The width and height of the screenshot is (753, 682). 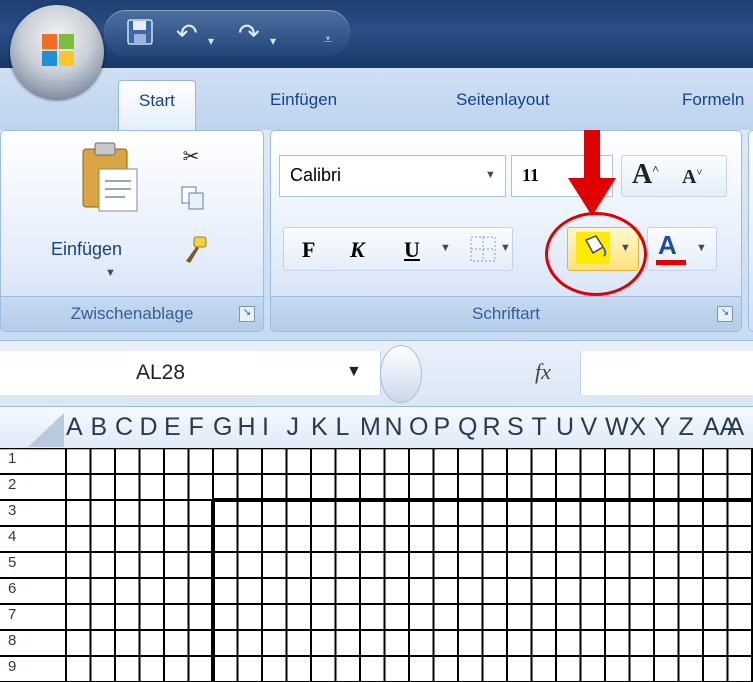 What do you see at coordinates (418, 427) in the screenshot?
I see `column-header: O` at bounding box center [418, 427].